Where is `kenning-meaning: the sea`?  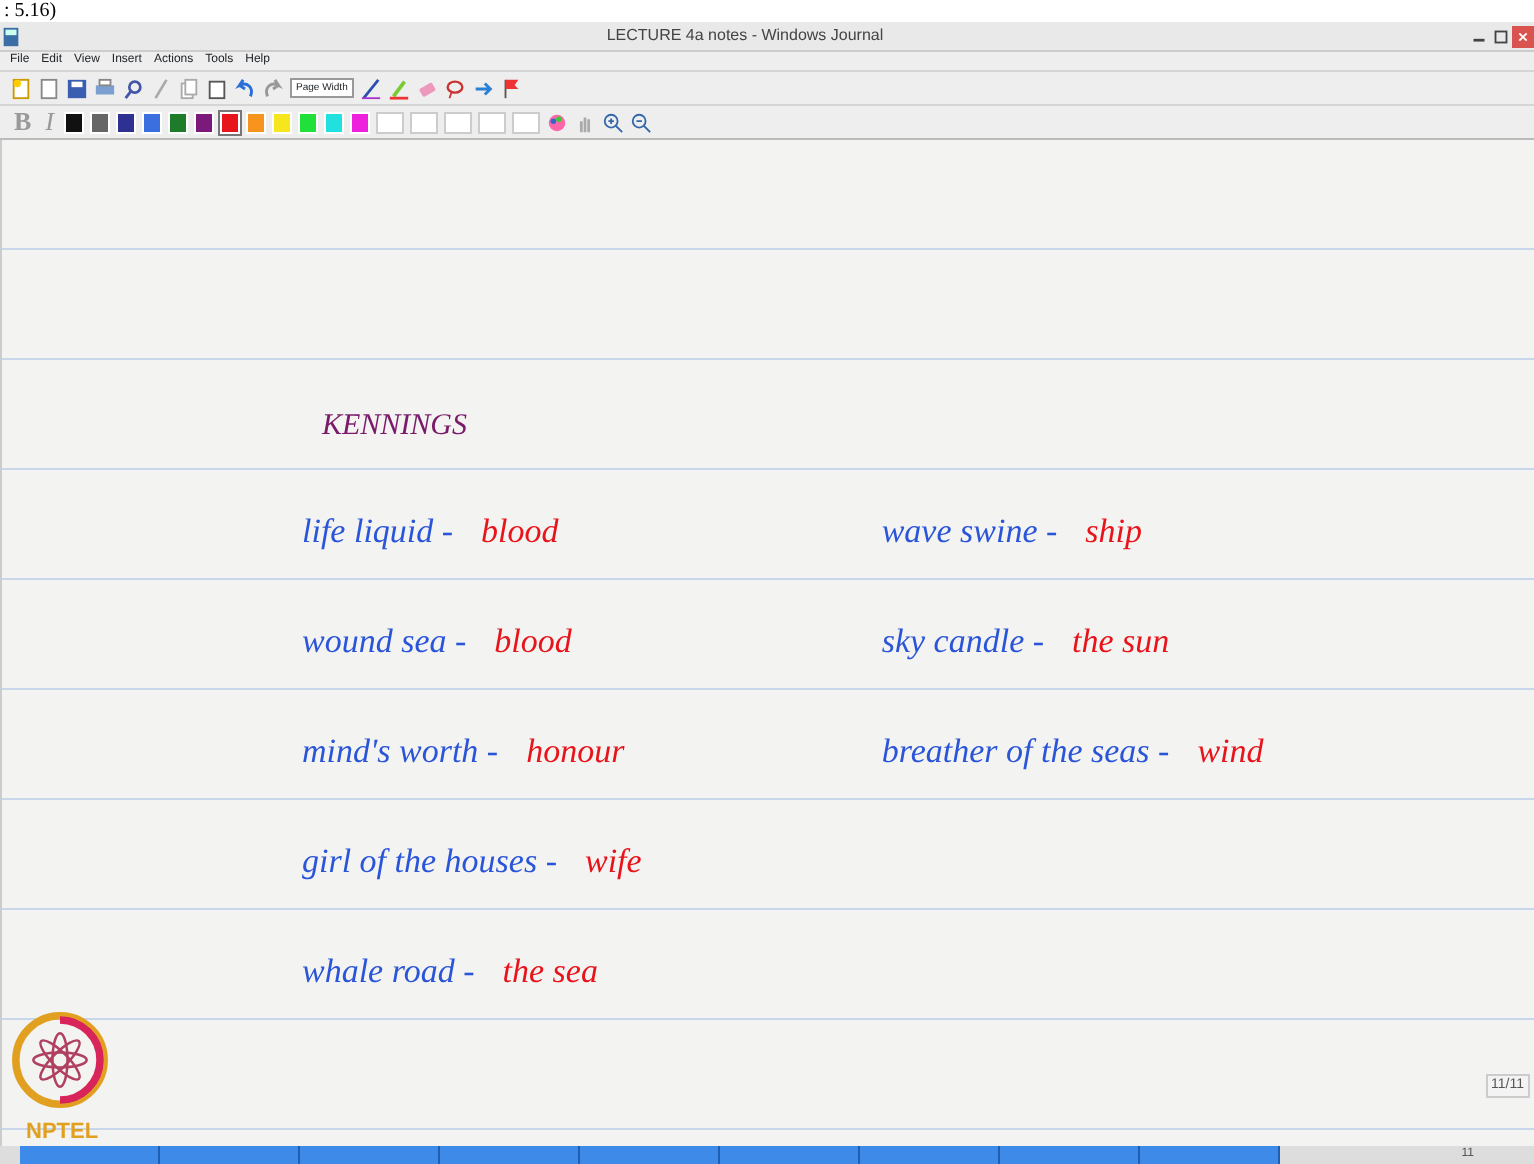
kenning-meaning: the sea is located at coordinates (550, 971).